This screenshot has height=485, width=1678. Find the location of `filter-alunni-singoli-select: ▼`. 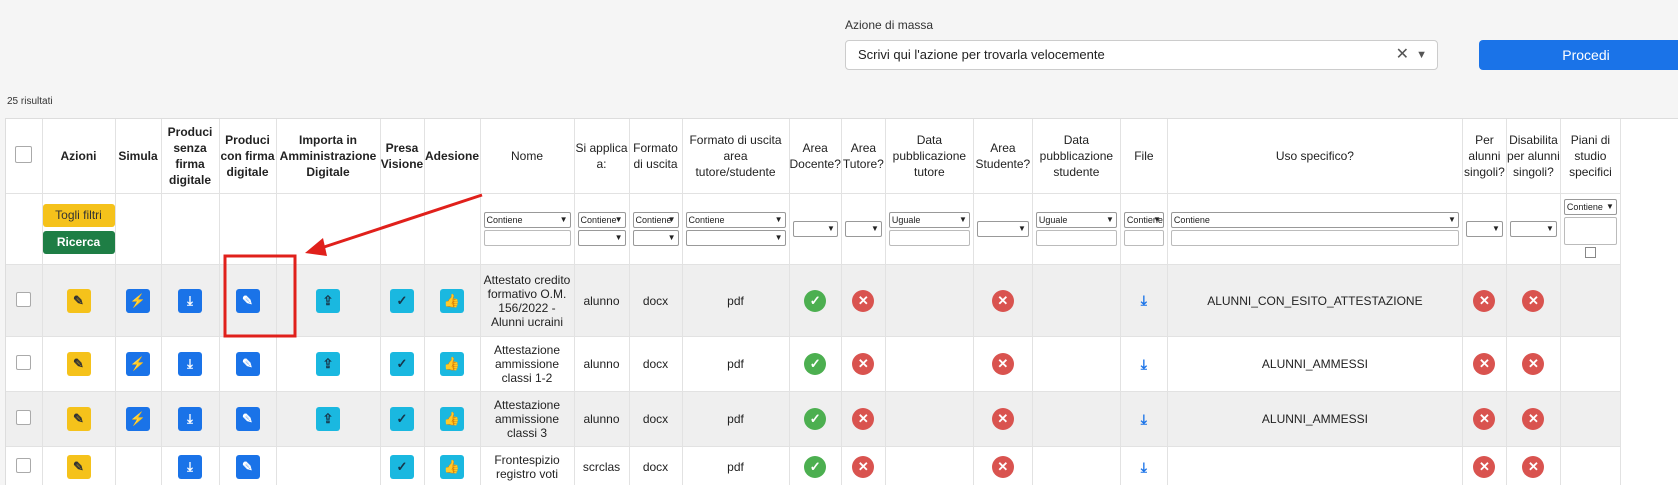

filter-alunni-singoli-select: ▼ is located at coordinates (1484, 229).